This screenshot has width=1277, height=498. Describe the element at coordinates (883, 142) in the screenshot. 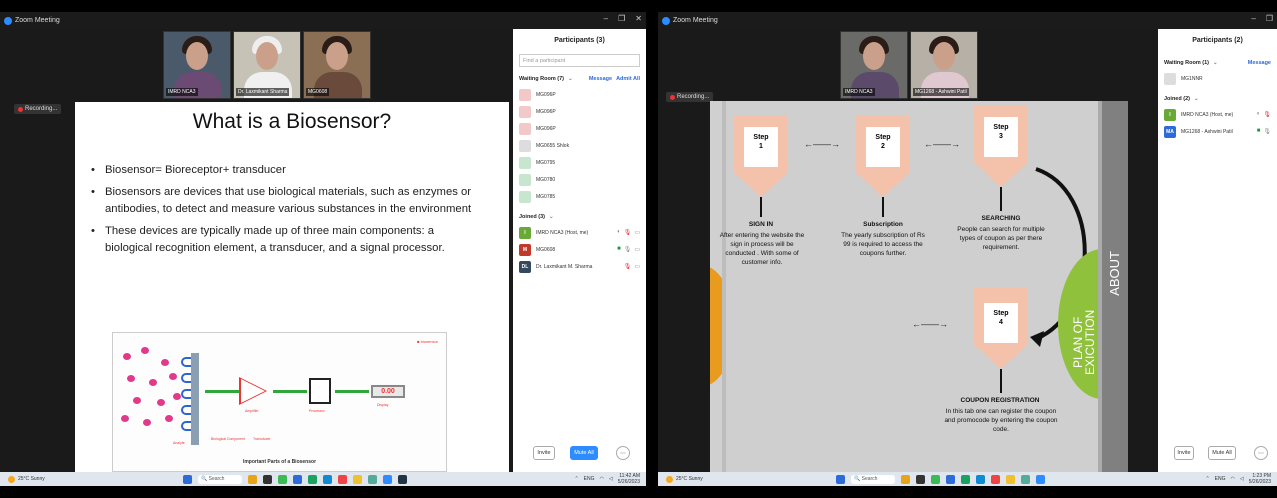

I see `step-label: Step 2` at that location.